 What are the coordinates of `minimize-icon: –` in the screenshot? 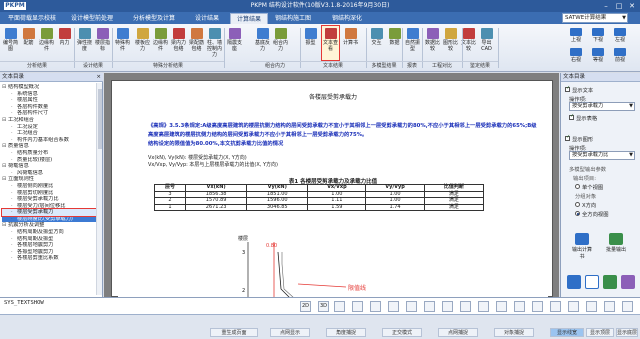 It's located at (606, 6).